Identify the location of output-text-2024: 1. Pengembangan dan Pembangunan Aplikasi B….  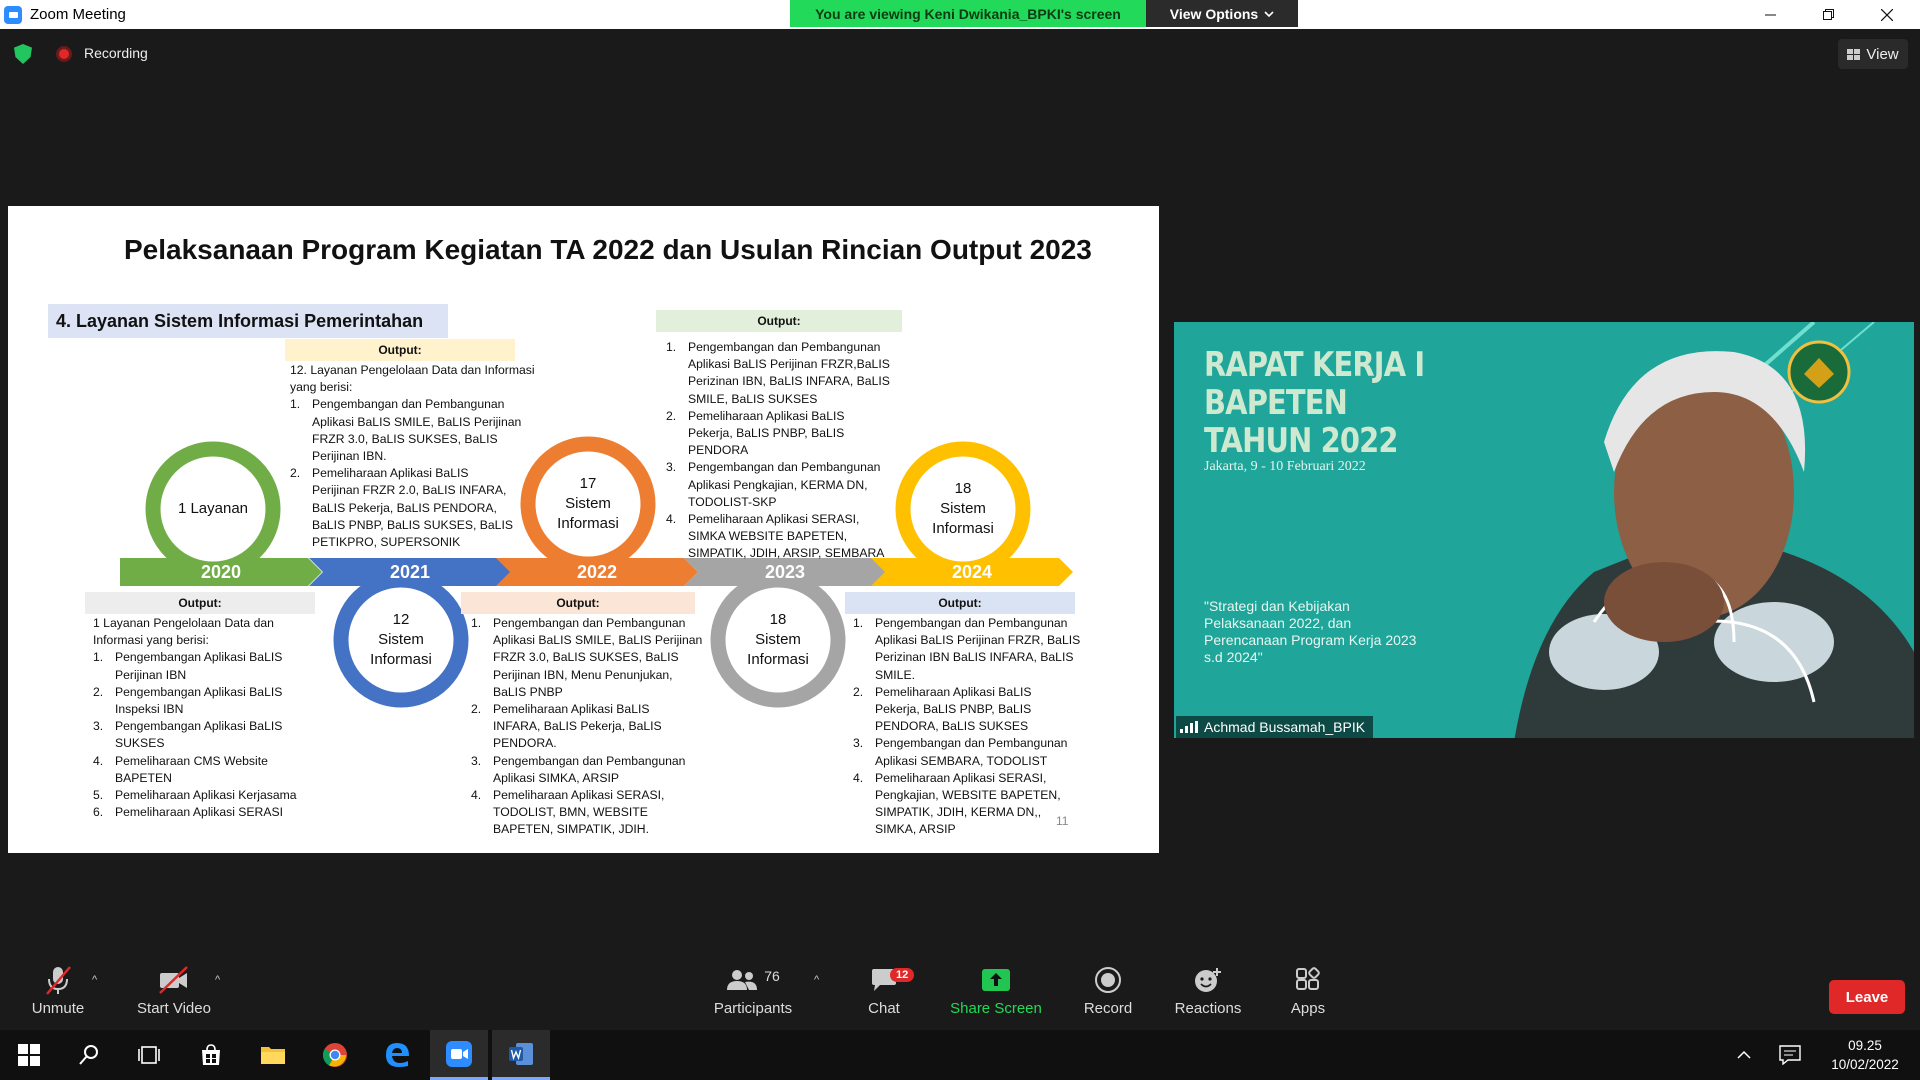
(978, 727).